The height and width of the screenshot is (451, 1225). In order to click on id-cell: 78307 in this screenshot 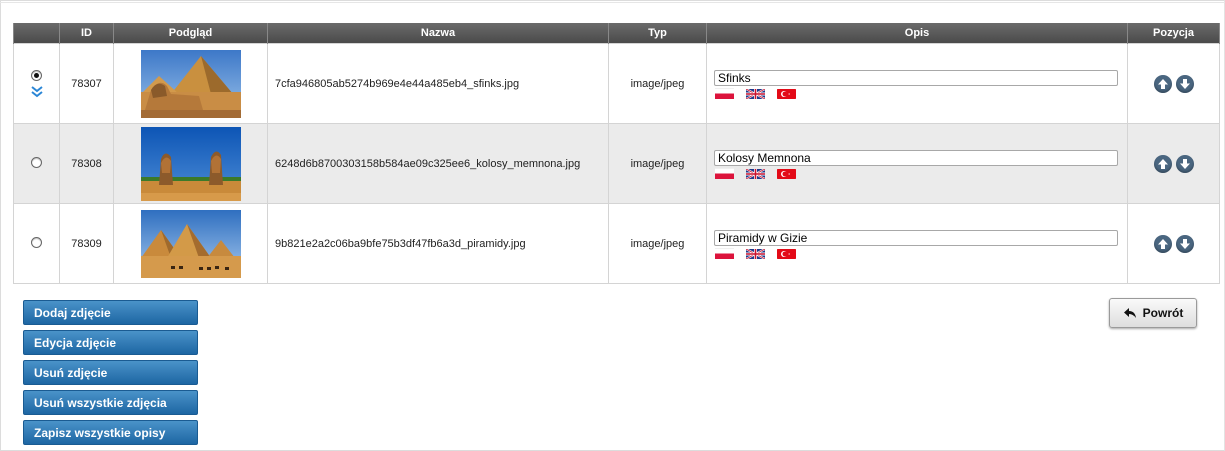, I will do `click(86, 83)`.